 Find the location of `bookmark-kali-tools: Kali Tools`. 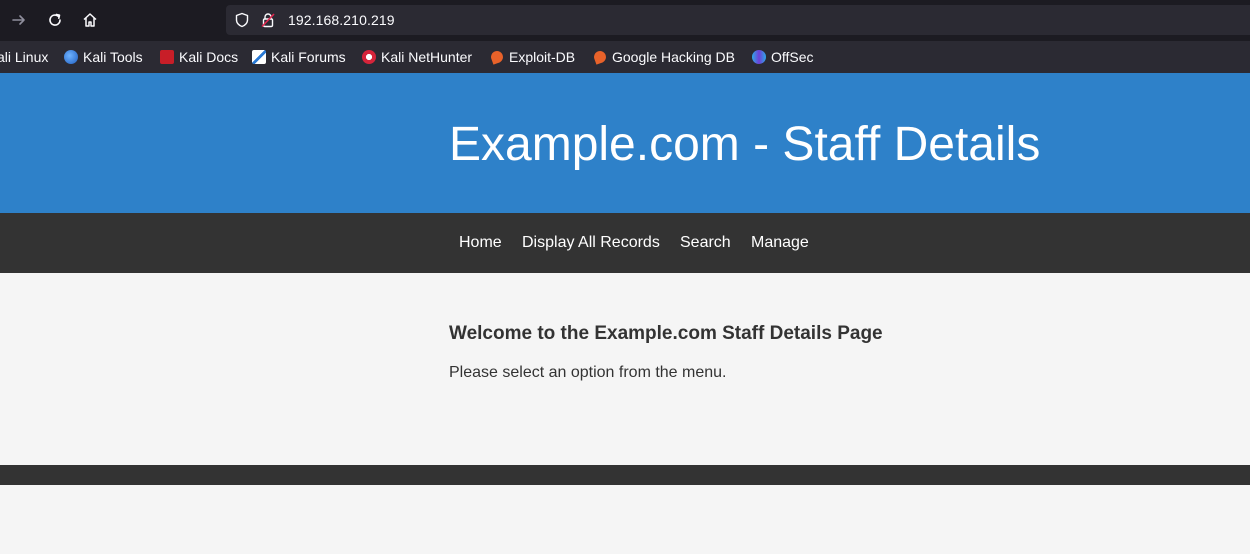

bookmark-kali-tools: Kali Tools is located at coordinates (103, 57).